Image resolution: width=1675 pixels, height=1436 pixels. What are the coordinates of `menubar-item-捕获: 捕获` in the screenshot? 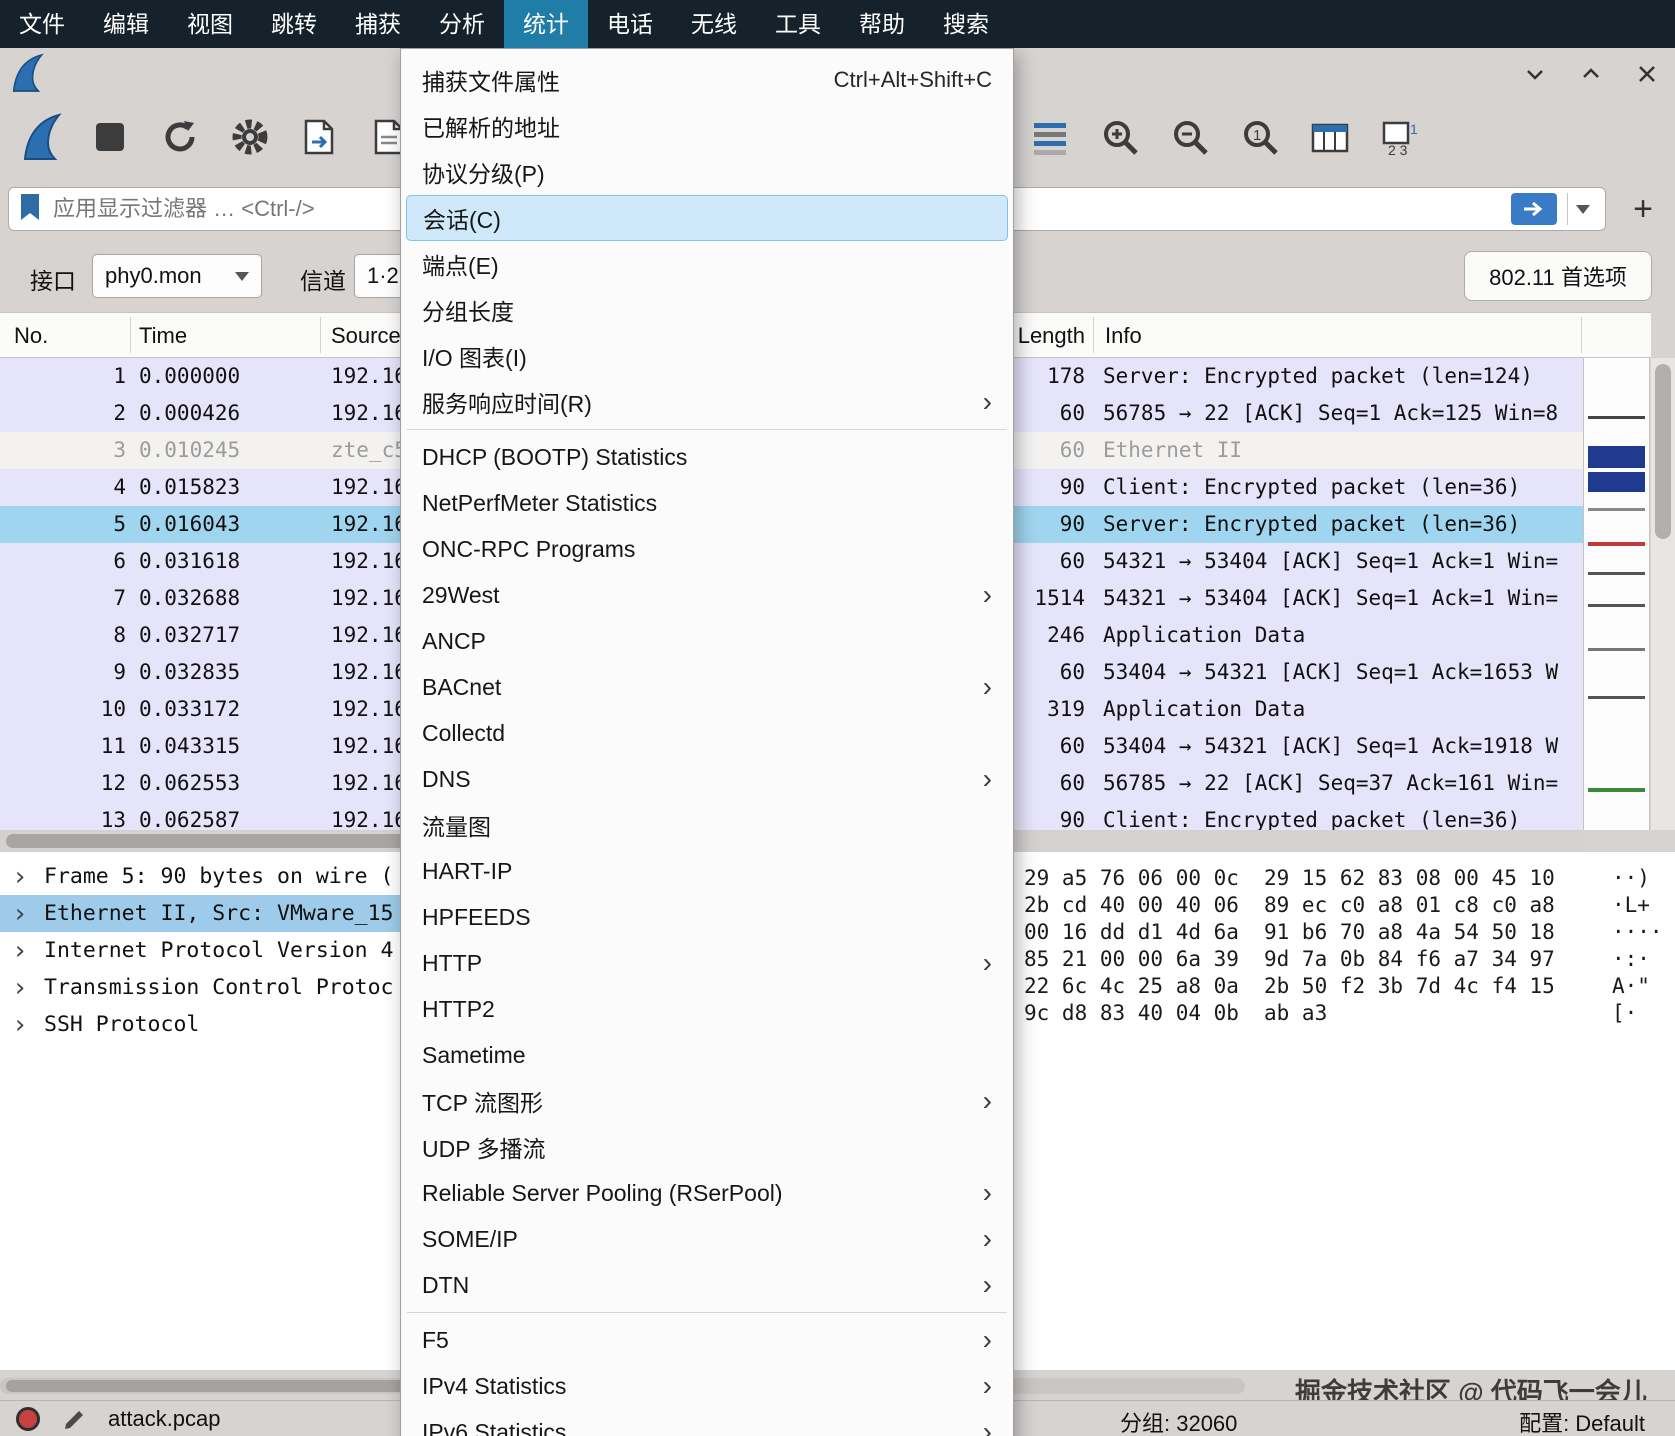 It's located at (378, 24).